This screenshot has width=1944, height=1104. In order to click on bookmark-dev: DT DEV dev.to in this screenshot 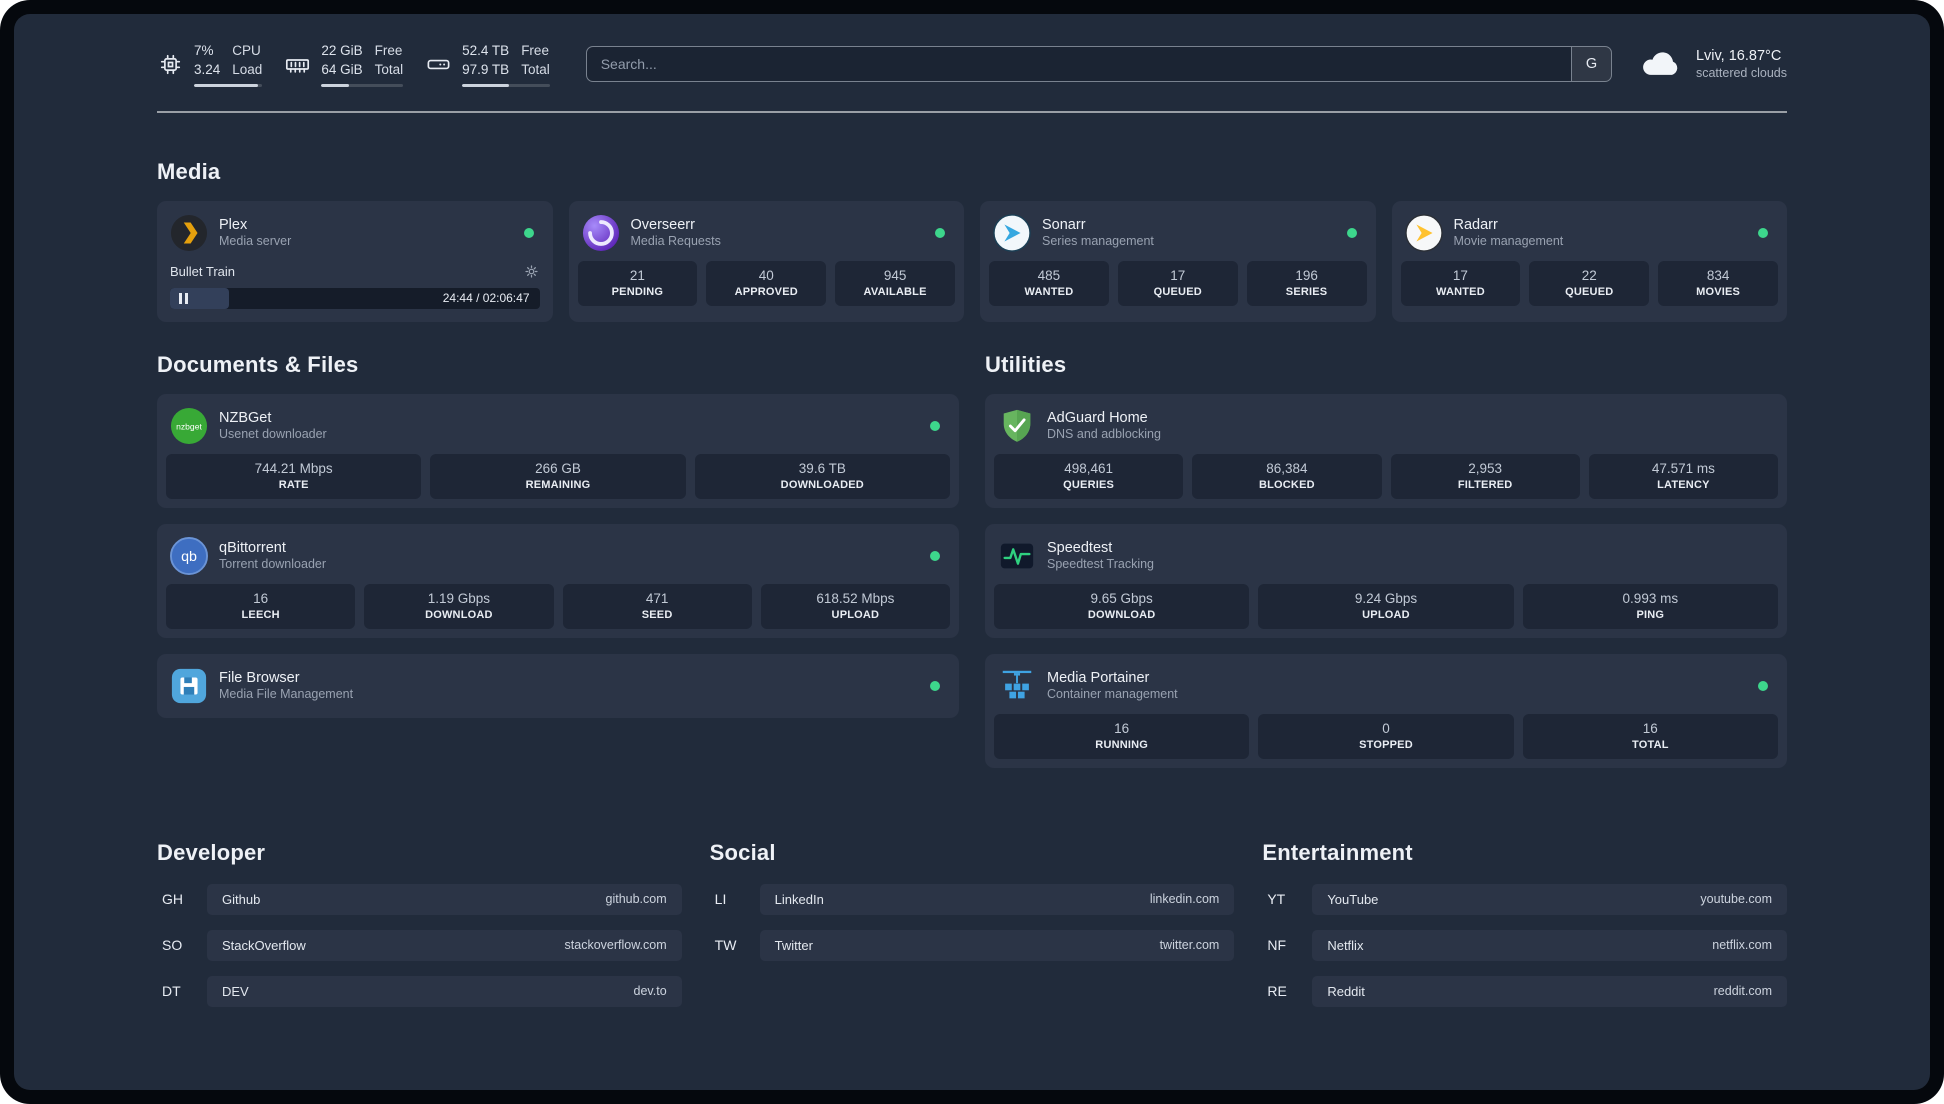, I will do `click(419, 991)`.